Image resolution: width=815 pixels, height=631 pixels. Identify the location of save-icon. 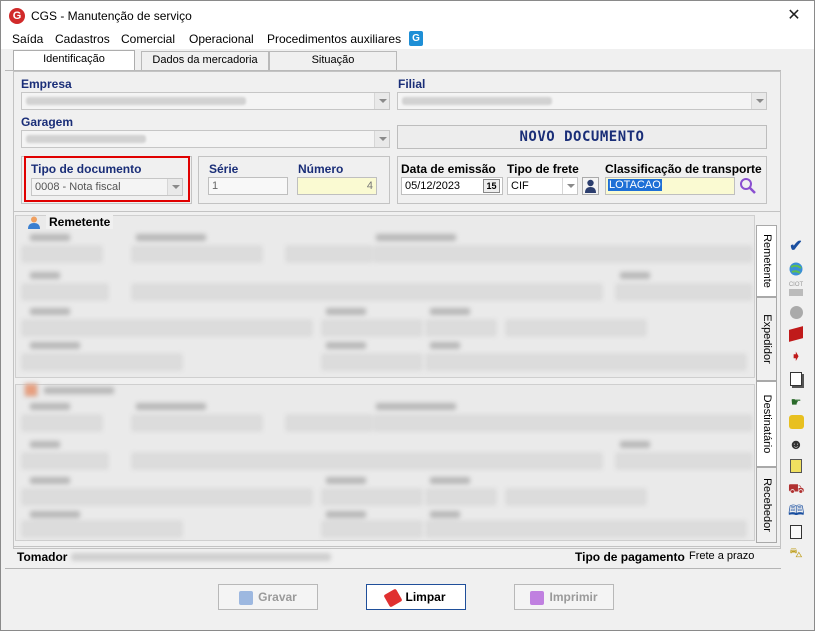
(246, 597).